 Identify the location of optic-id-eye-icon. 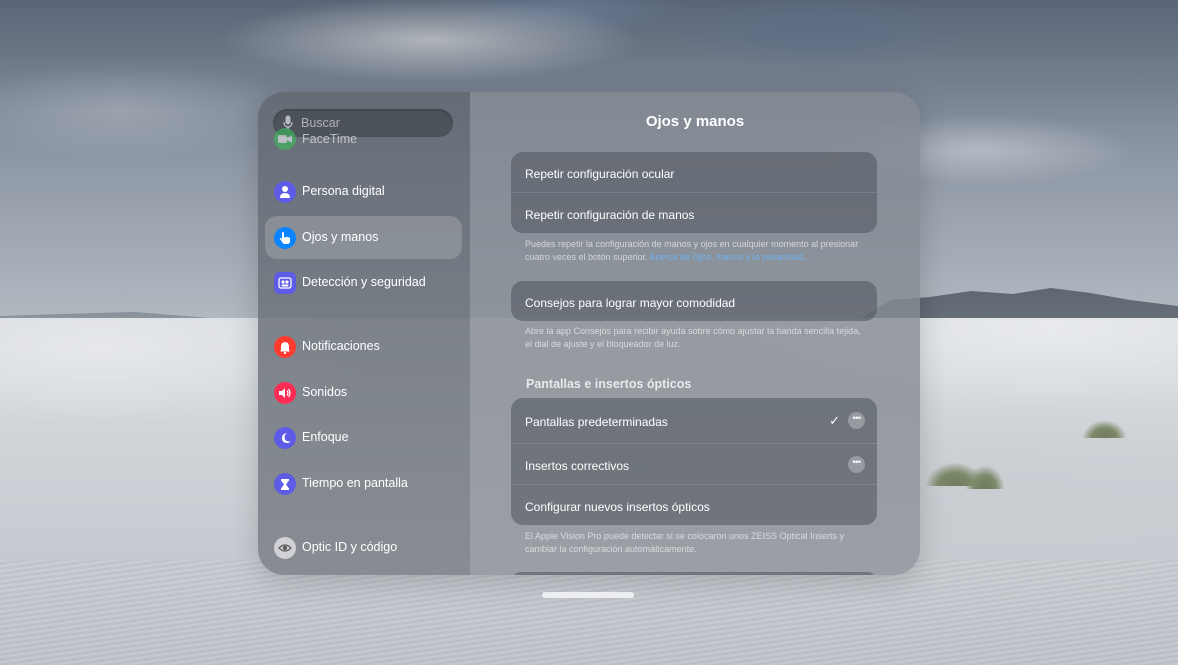
(285, 548).